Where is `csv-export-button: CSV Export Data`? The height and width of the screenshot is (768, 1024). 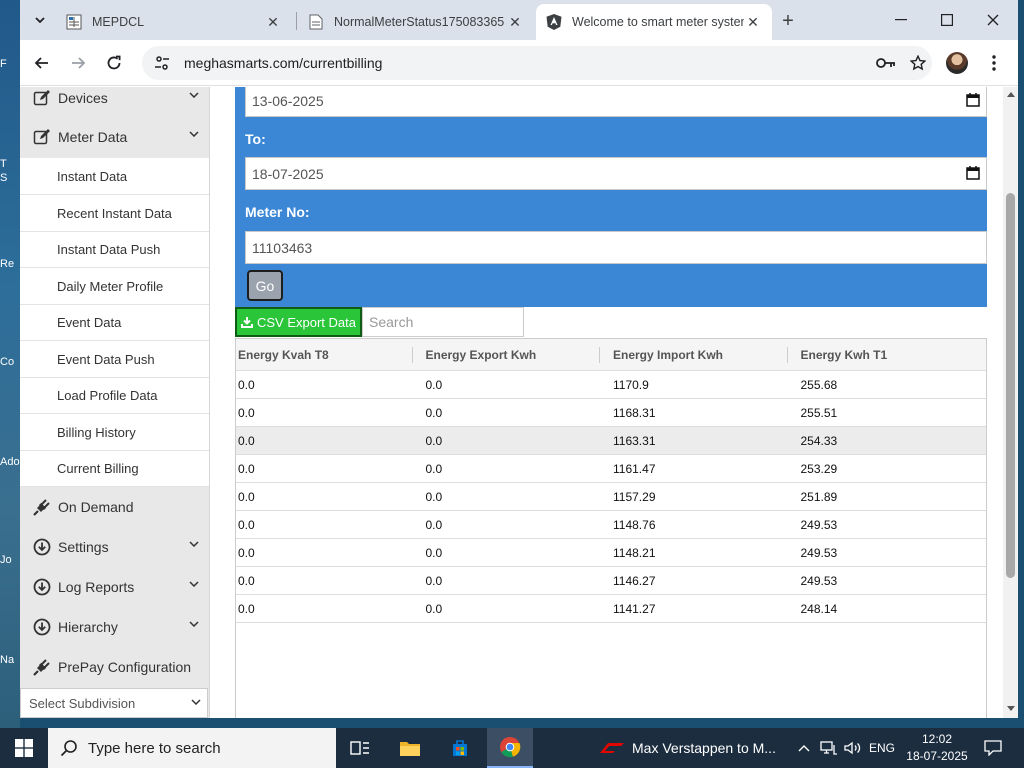 csv-export-button: CSV Export Data is located at coordinates (298, 322).